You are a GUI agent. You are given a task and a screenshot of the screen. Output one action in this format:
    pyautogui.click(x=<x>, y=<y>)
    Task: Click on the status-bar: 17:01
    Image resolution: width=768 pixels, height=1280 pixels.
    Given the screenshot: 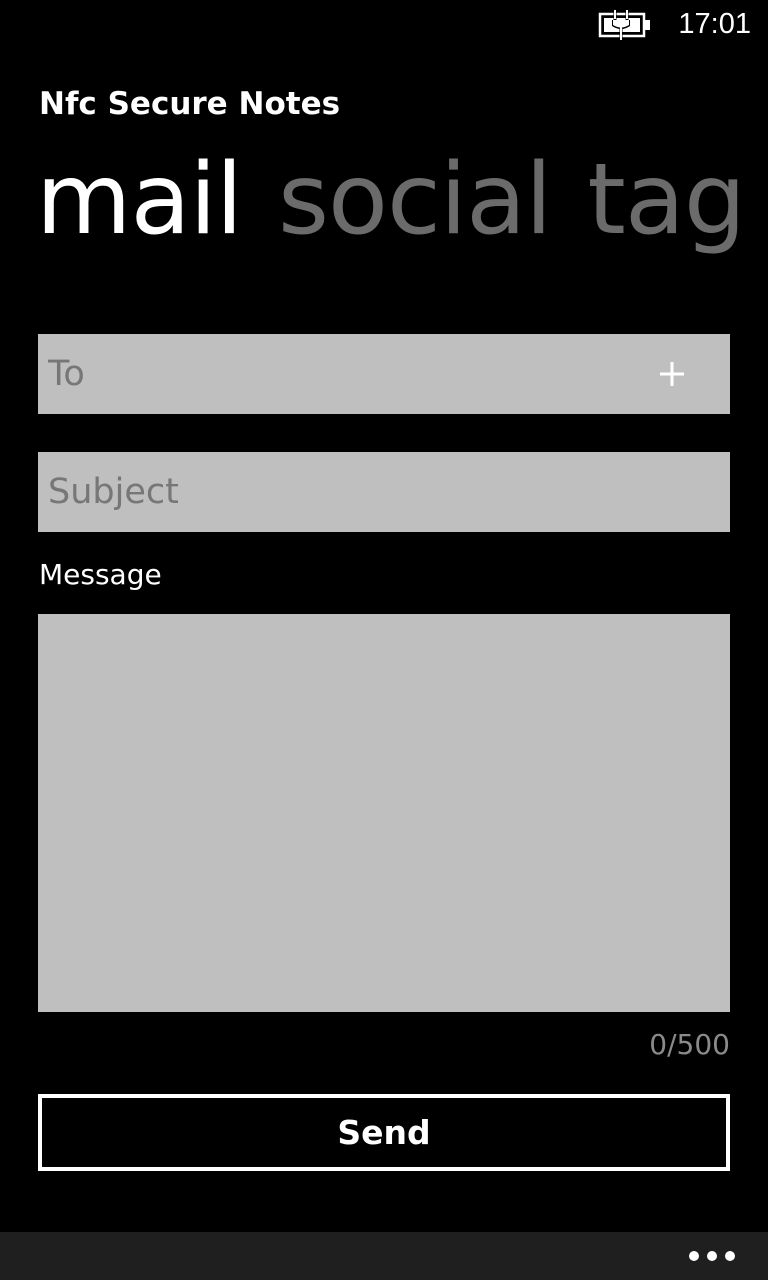 What is the action you would take?
    pyautogui.click(x=384, y=25)
    